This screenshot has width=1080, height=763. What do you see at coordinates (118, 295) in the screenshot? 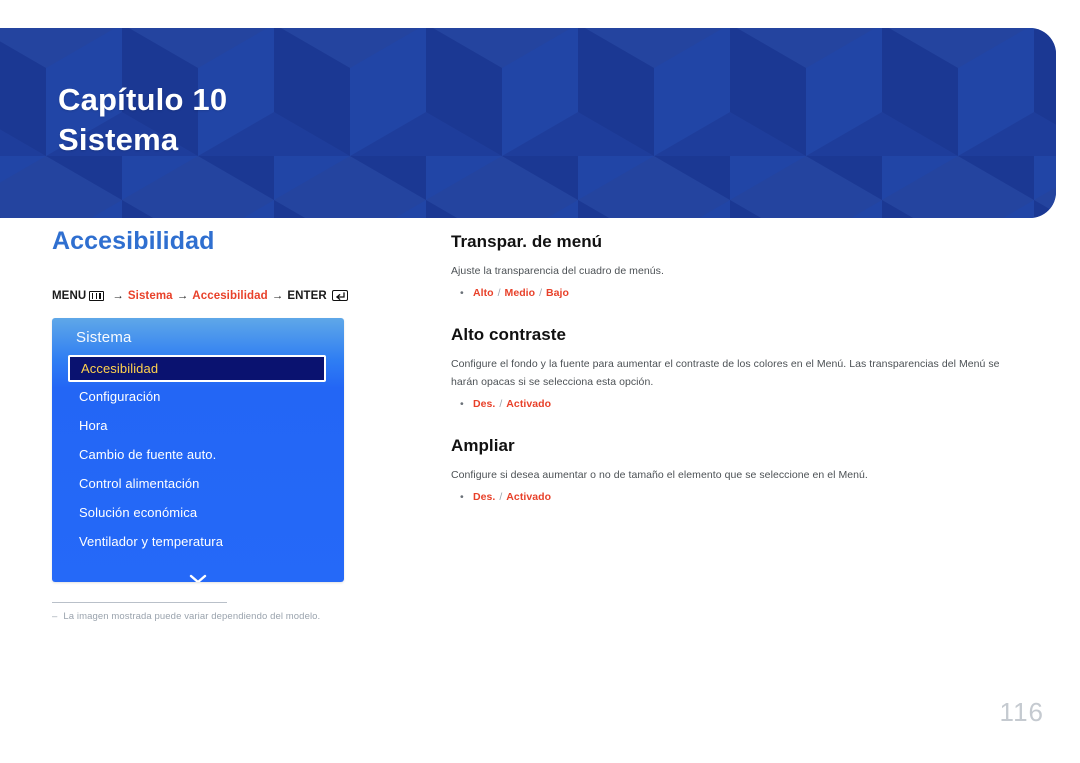
I see `breadcrumb-arrow-1: →` at bounding box center [118, 295].